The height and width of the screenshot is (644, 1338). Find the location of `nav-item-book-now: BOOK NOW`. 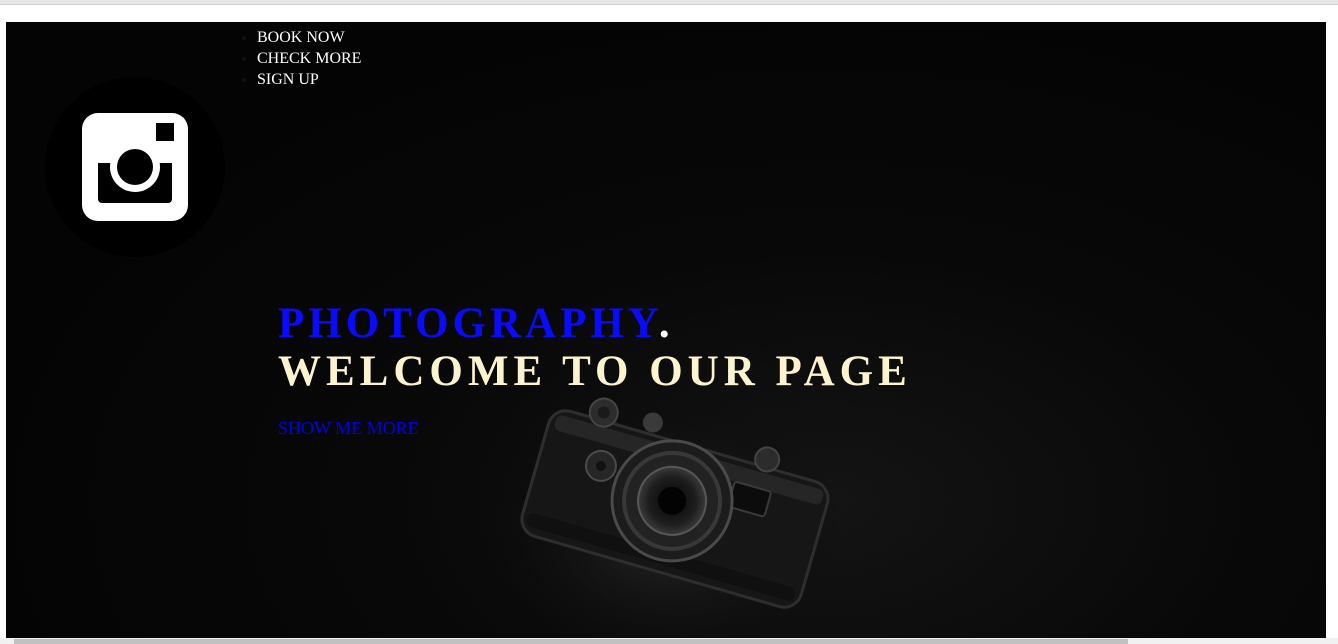

nav-item-book-now: BOOK NOW is located at coordinates (309, 37).